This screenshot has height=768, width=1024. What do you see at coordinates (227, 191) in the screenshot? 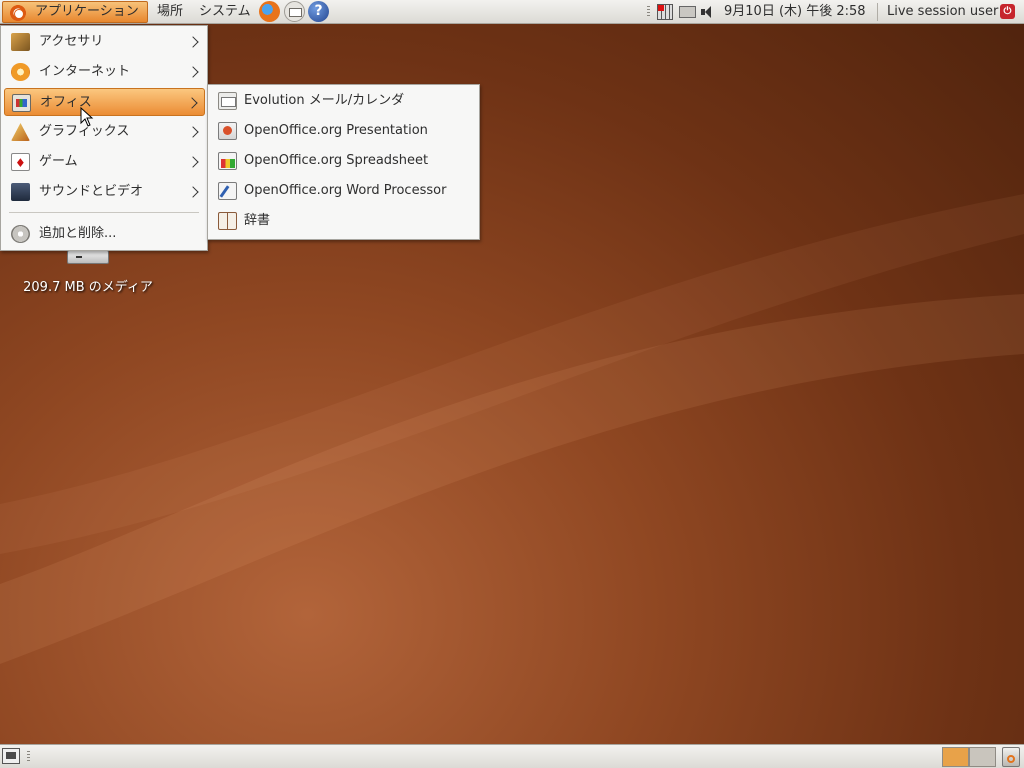
I see `writer-icon` at bounding box center [227, 191].